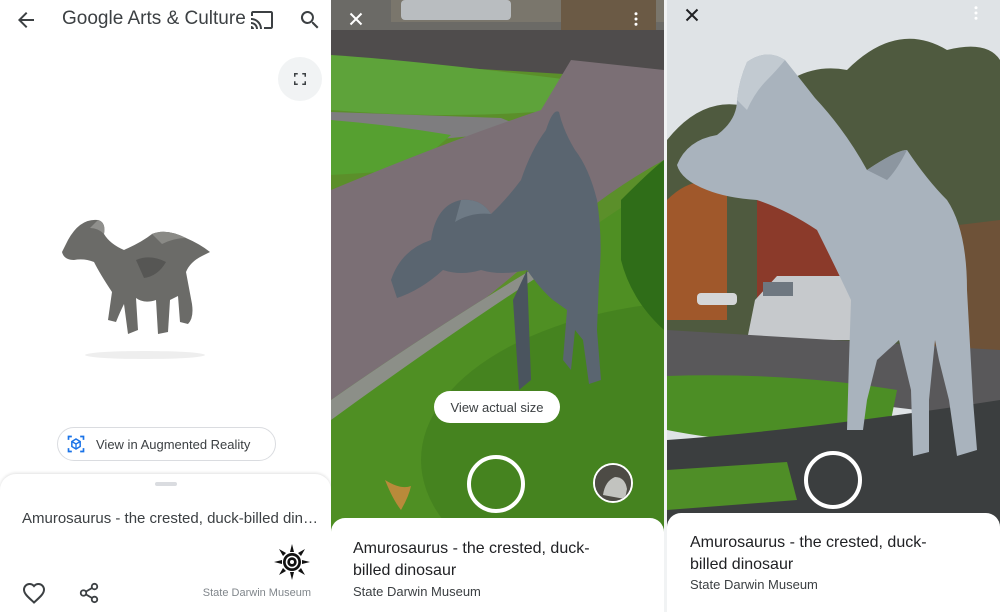  I want to click on sheet-drag-handle, so click(166, 484).